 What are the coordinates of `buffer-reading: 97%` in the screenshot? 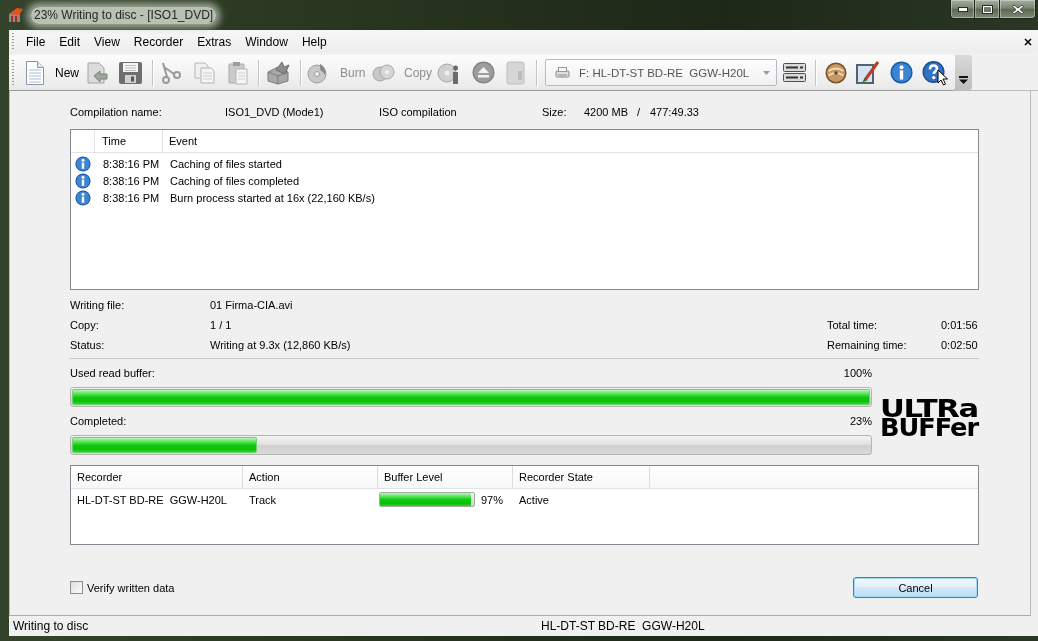 It's located at (492, 499).